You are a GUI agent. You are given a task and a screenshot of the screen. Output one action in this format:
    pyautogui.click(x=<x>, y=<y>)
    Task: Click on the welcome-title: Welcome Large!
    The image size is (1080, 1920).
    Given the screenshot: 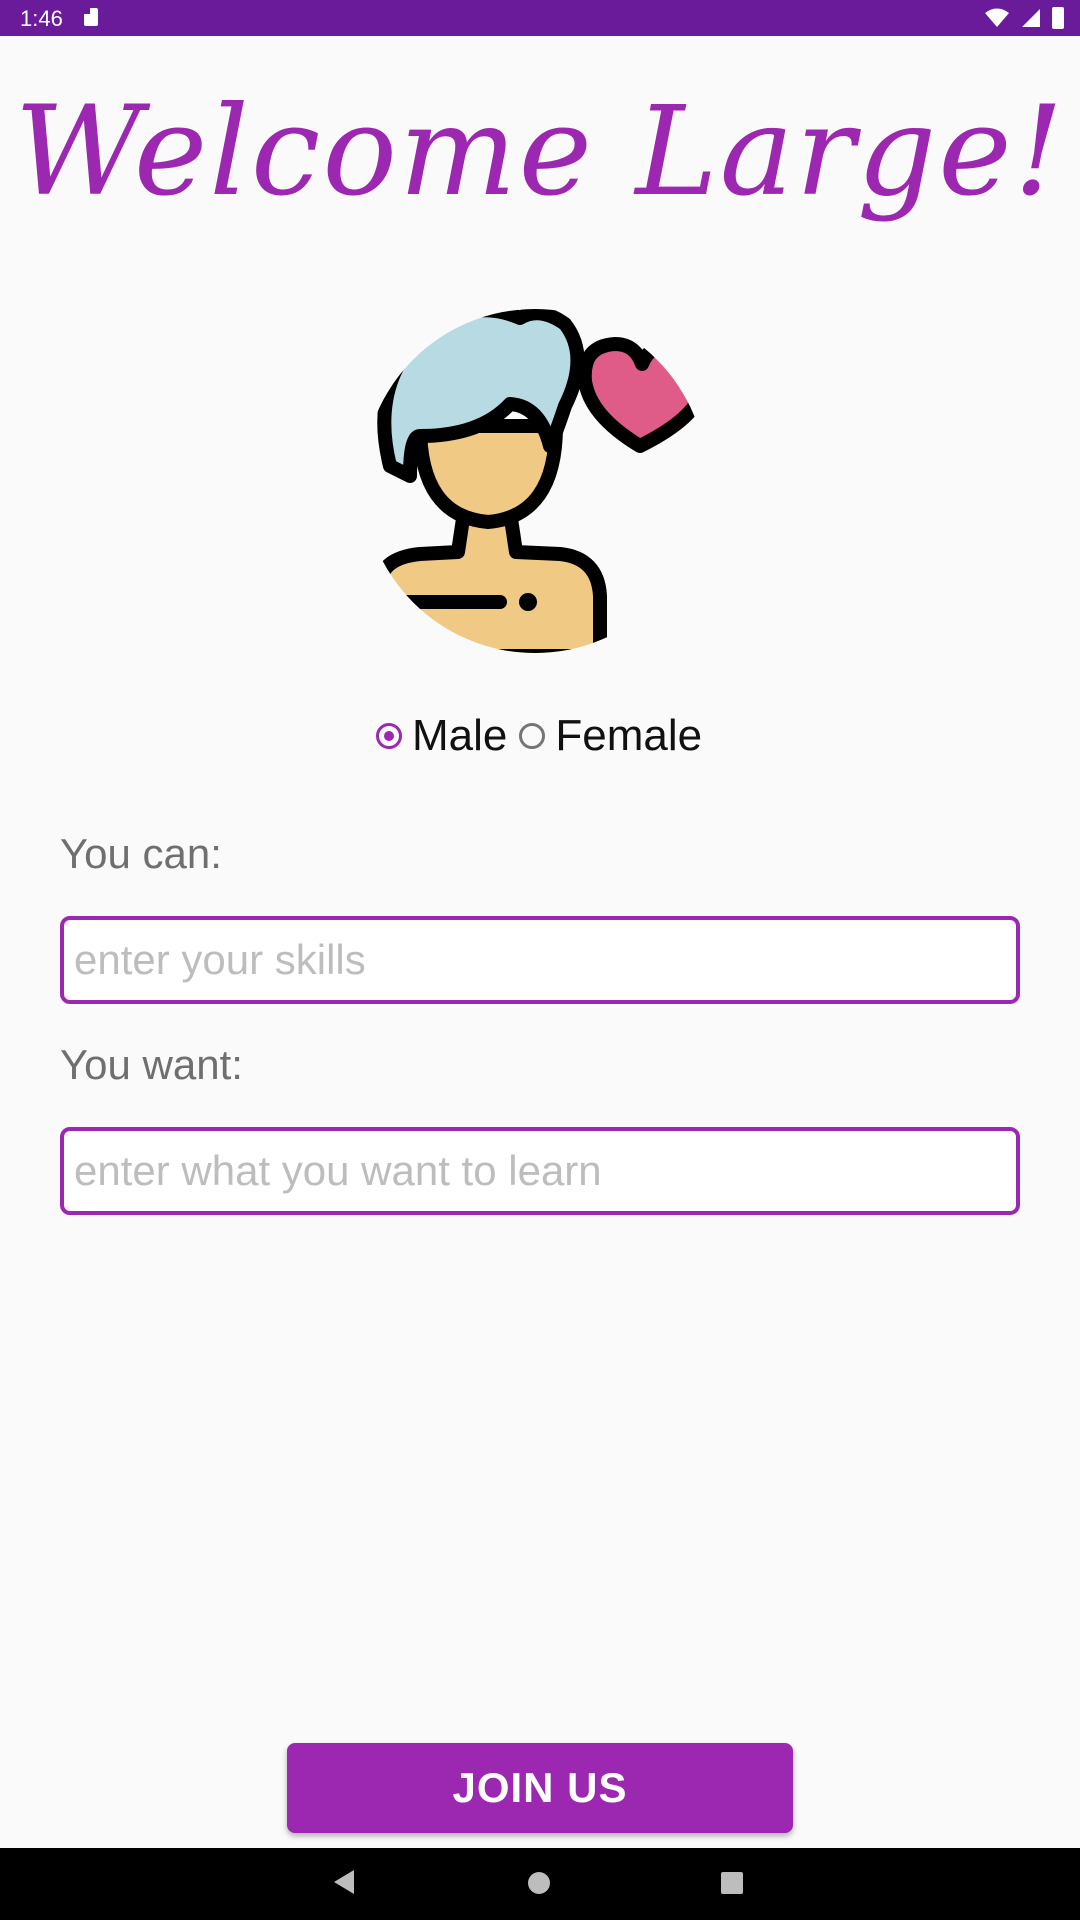 What is the action you would take?
    pyautogui.click(x=540, y=152)
    